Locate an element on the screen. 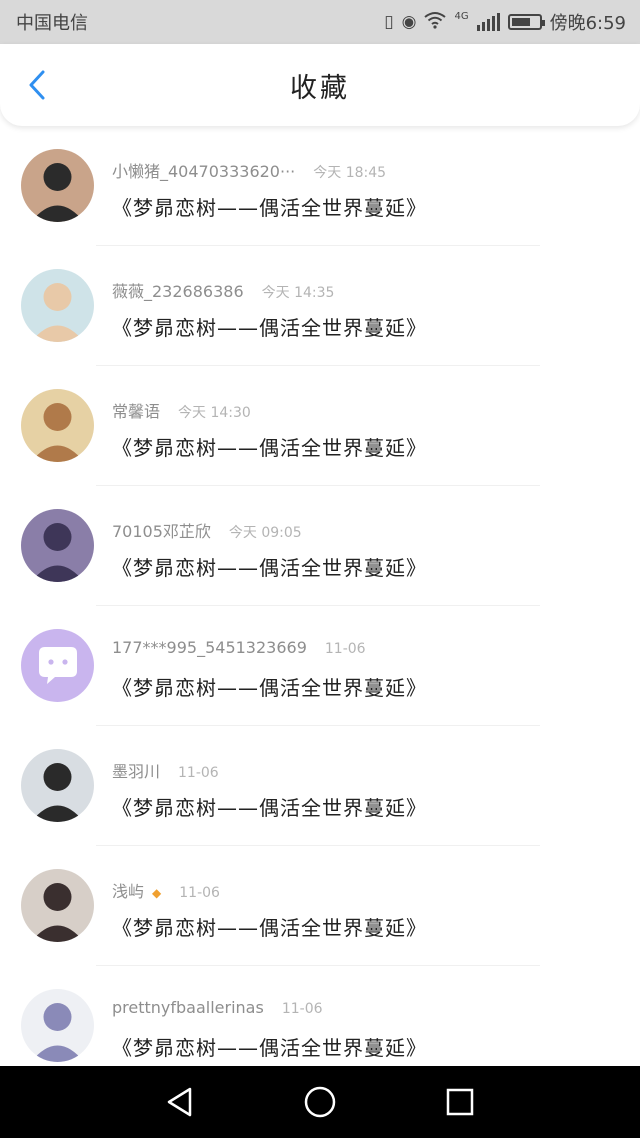 The width and height of the screenshot is (640, 1138). header: 收藏 is located at coordinates (320, 85).